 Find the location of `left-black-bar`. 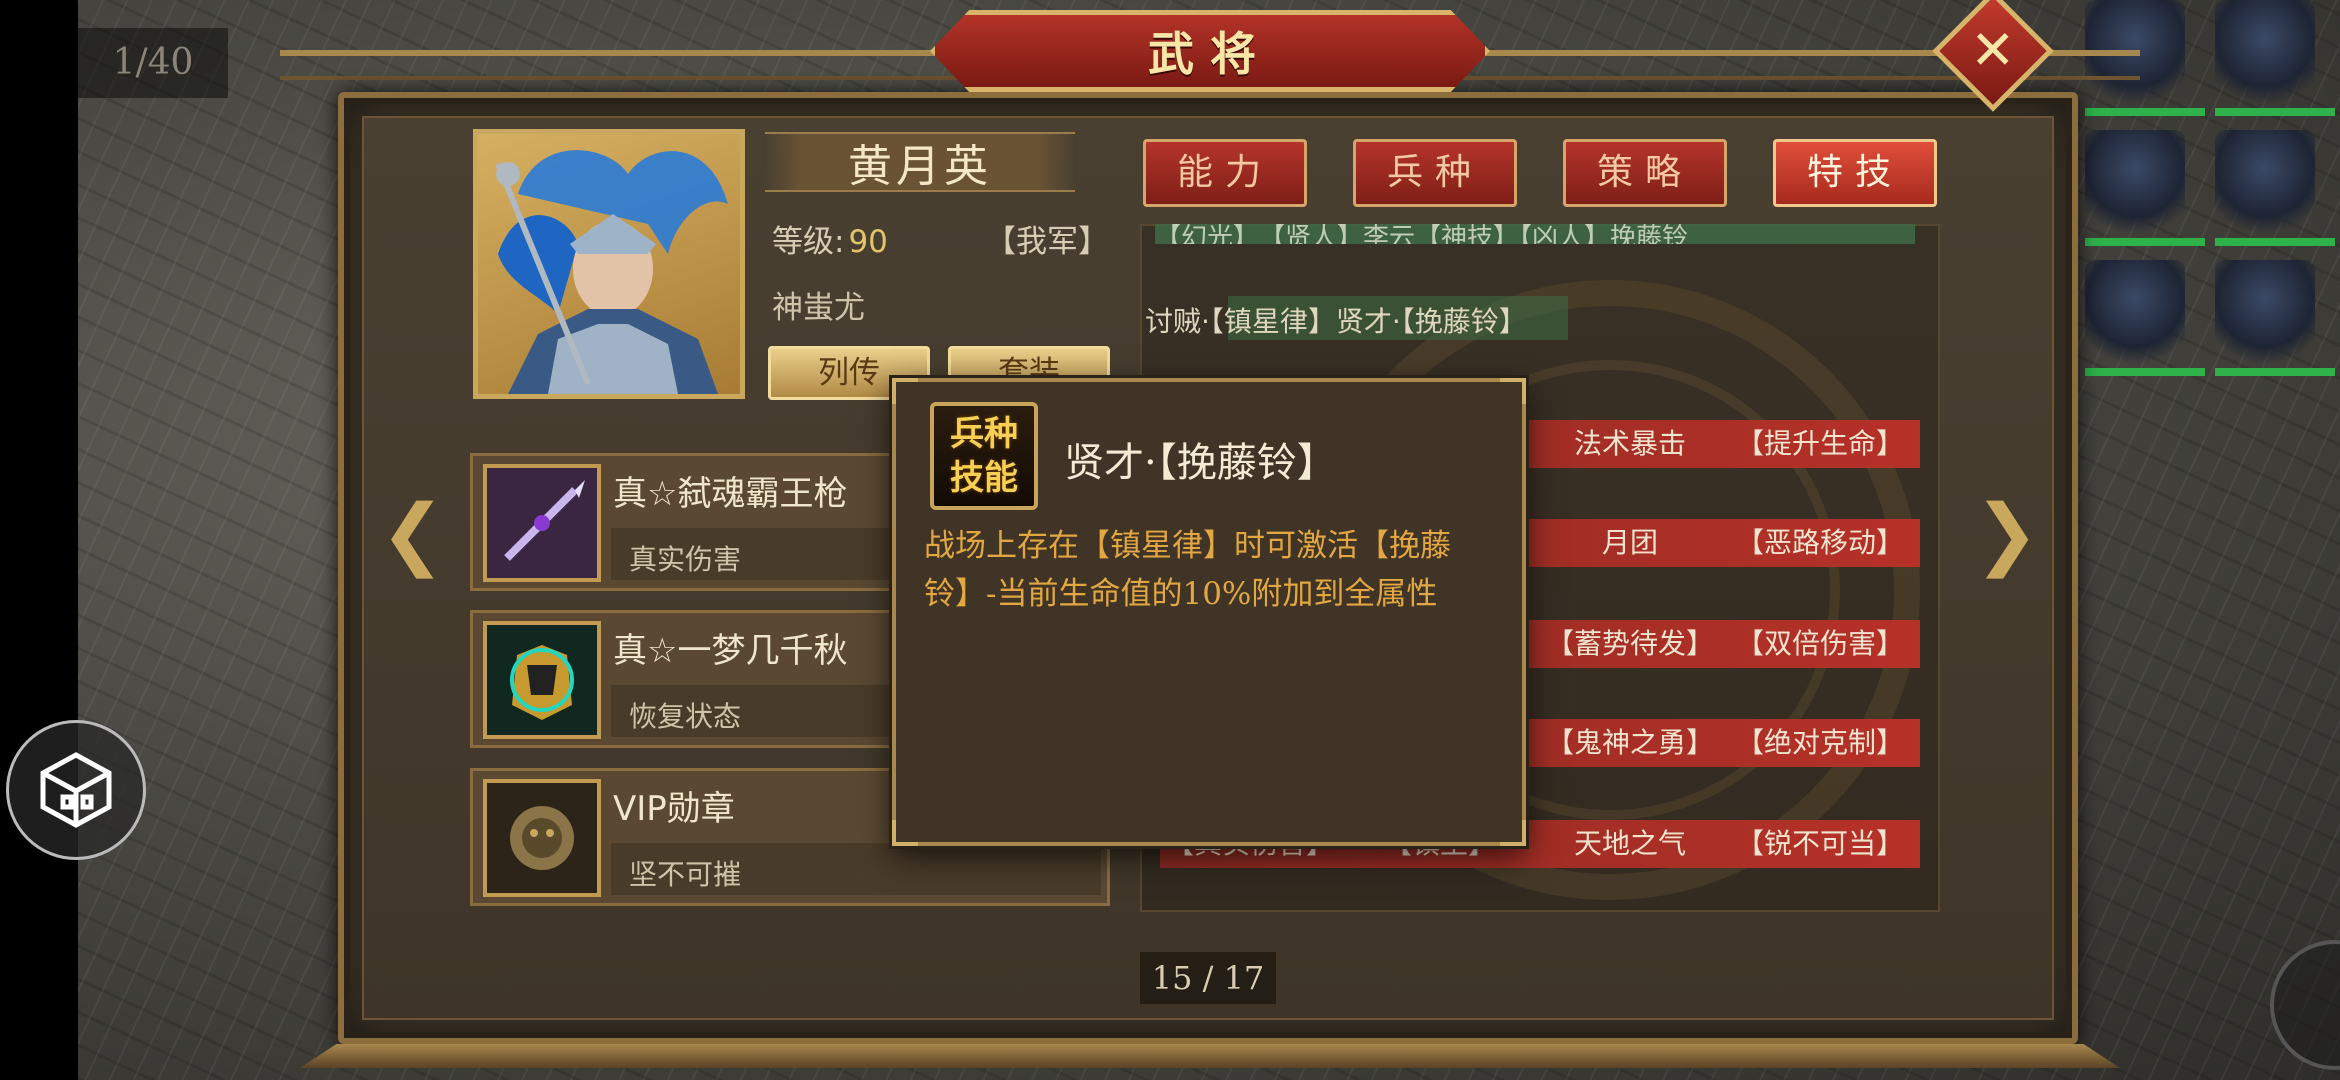

left-black-bar is located at coordinates (39, 540).